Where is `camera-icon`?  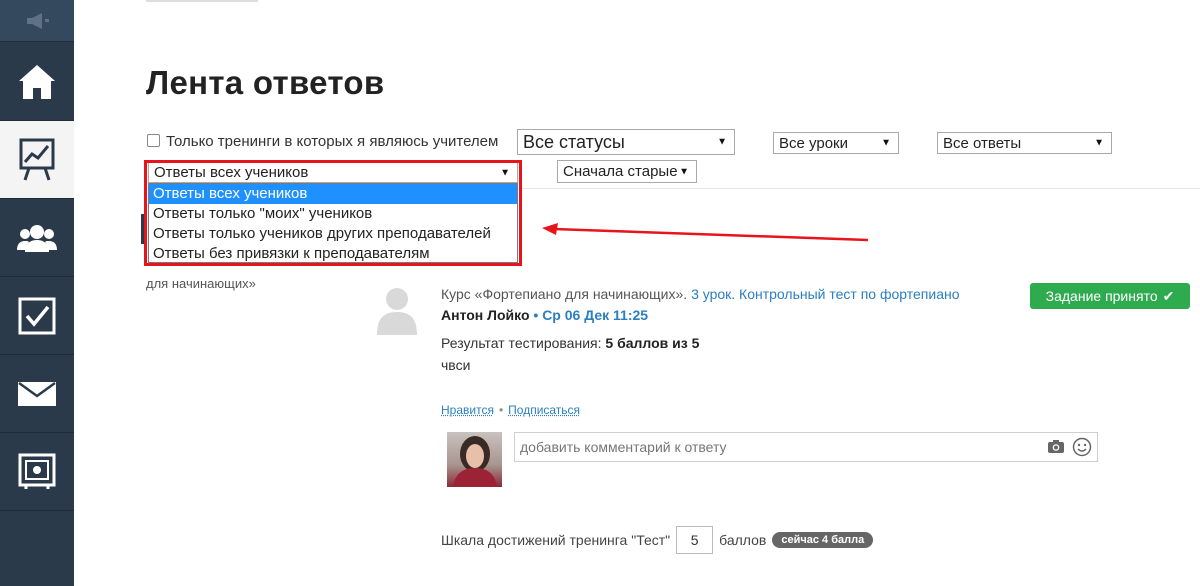 camera-icon is located at coordinates (1056, 449).